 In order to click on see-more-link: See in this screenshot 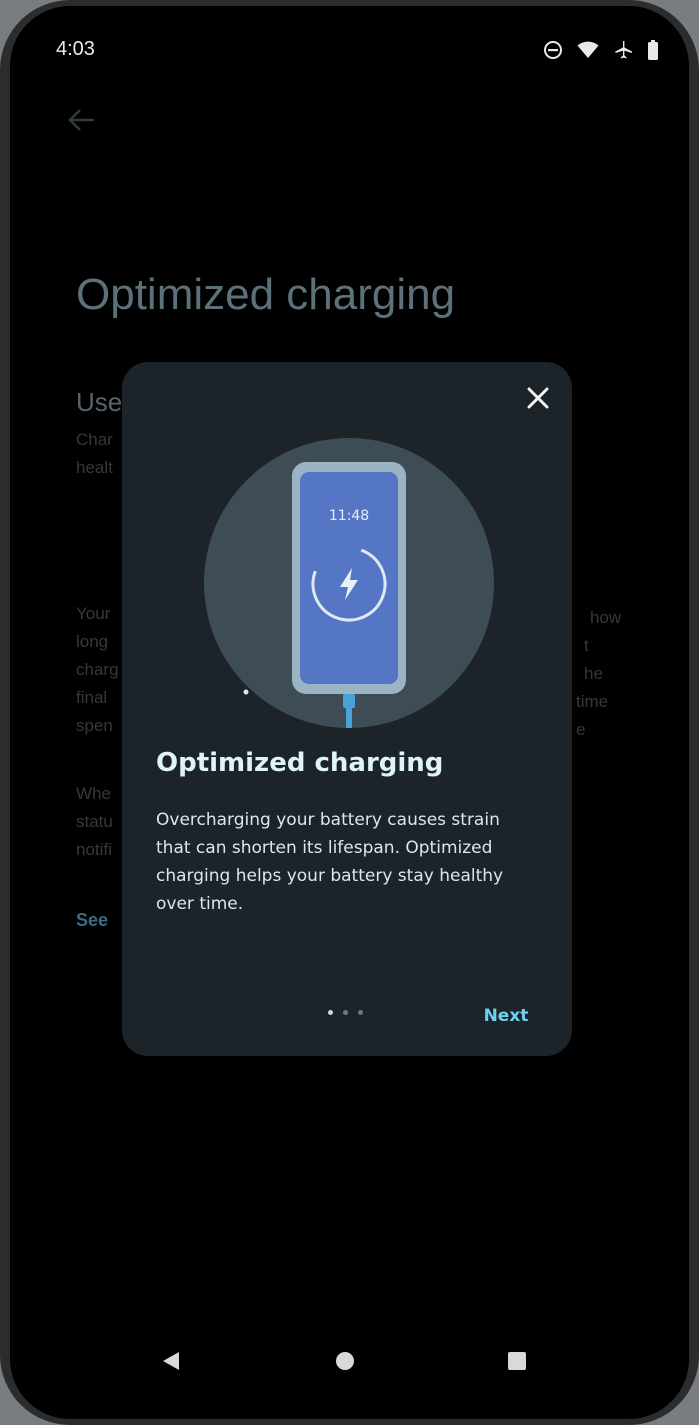, I will do `click(92, 920)`.